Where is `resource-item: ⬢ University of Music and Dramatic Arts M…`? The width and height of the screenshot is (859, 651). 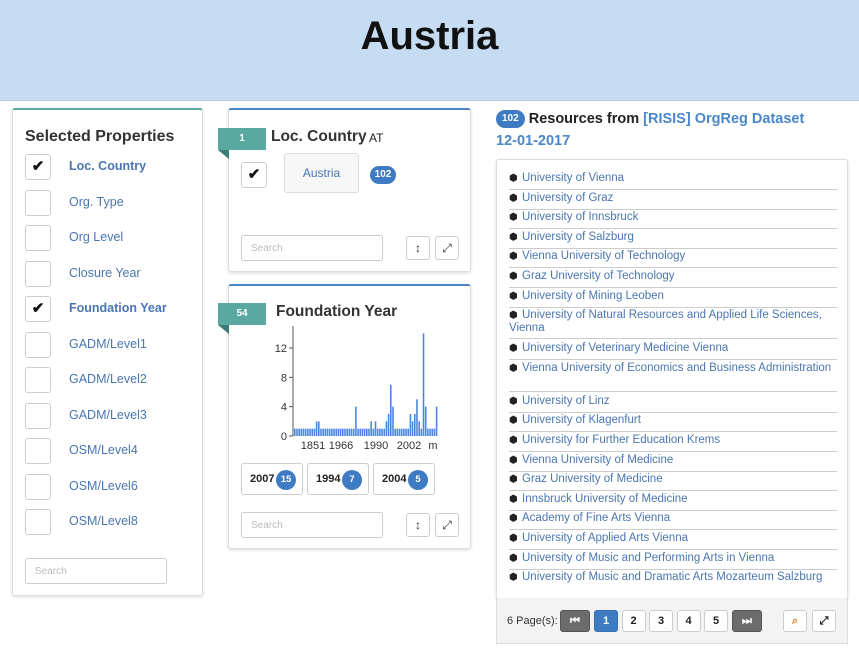
resource-item: ⬢ University of Music and Dramatic Arts M… is located at coordinates (673, 586).